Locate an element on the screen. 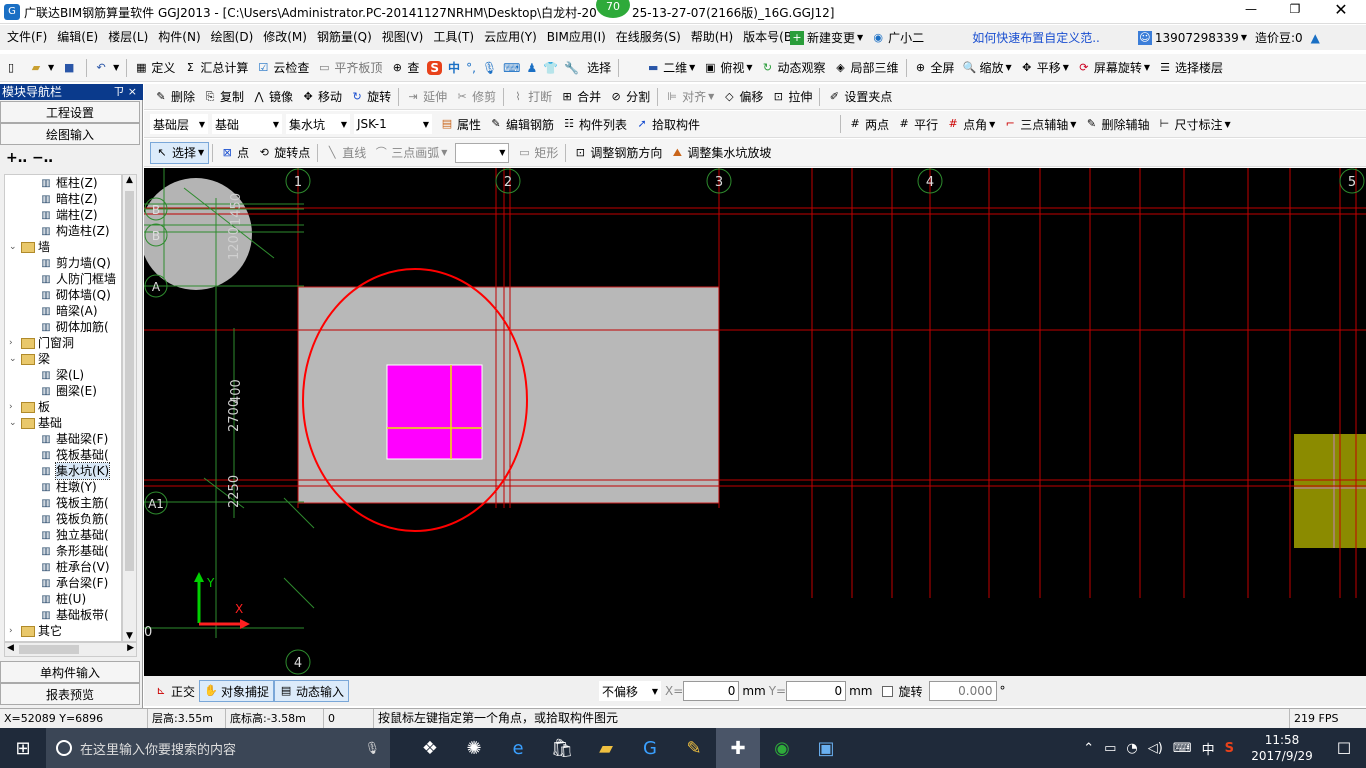  active-app-icon: ✚ is located at coordinates (738, 748).